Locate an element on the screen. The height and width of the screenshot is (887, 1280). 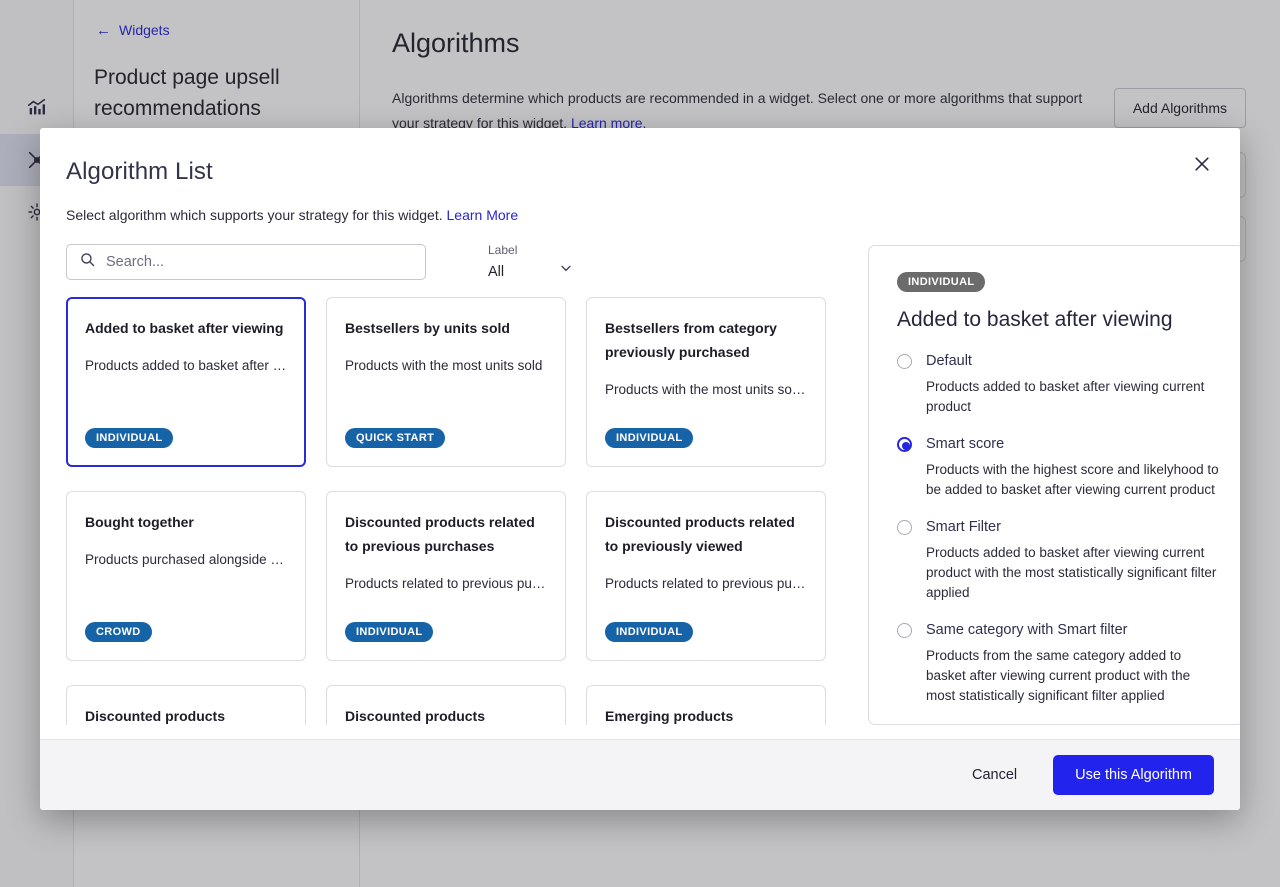
dialog-title: Algorithm List is located at coordinates (139, 171).